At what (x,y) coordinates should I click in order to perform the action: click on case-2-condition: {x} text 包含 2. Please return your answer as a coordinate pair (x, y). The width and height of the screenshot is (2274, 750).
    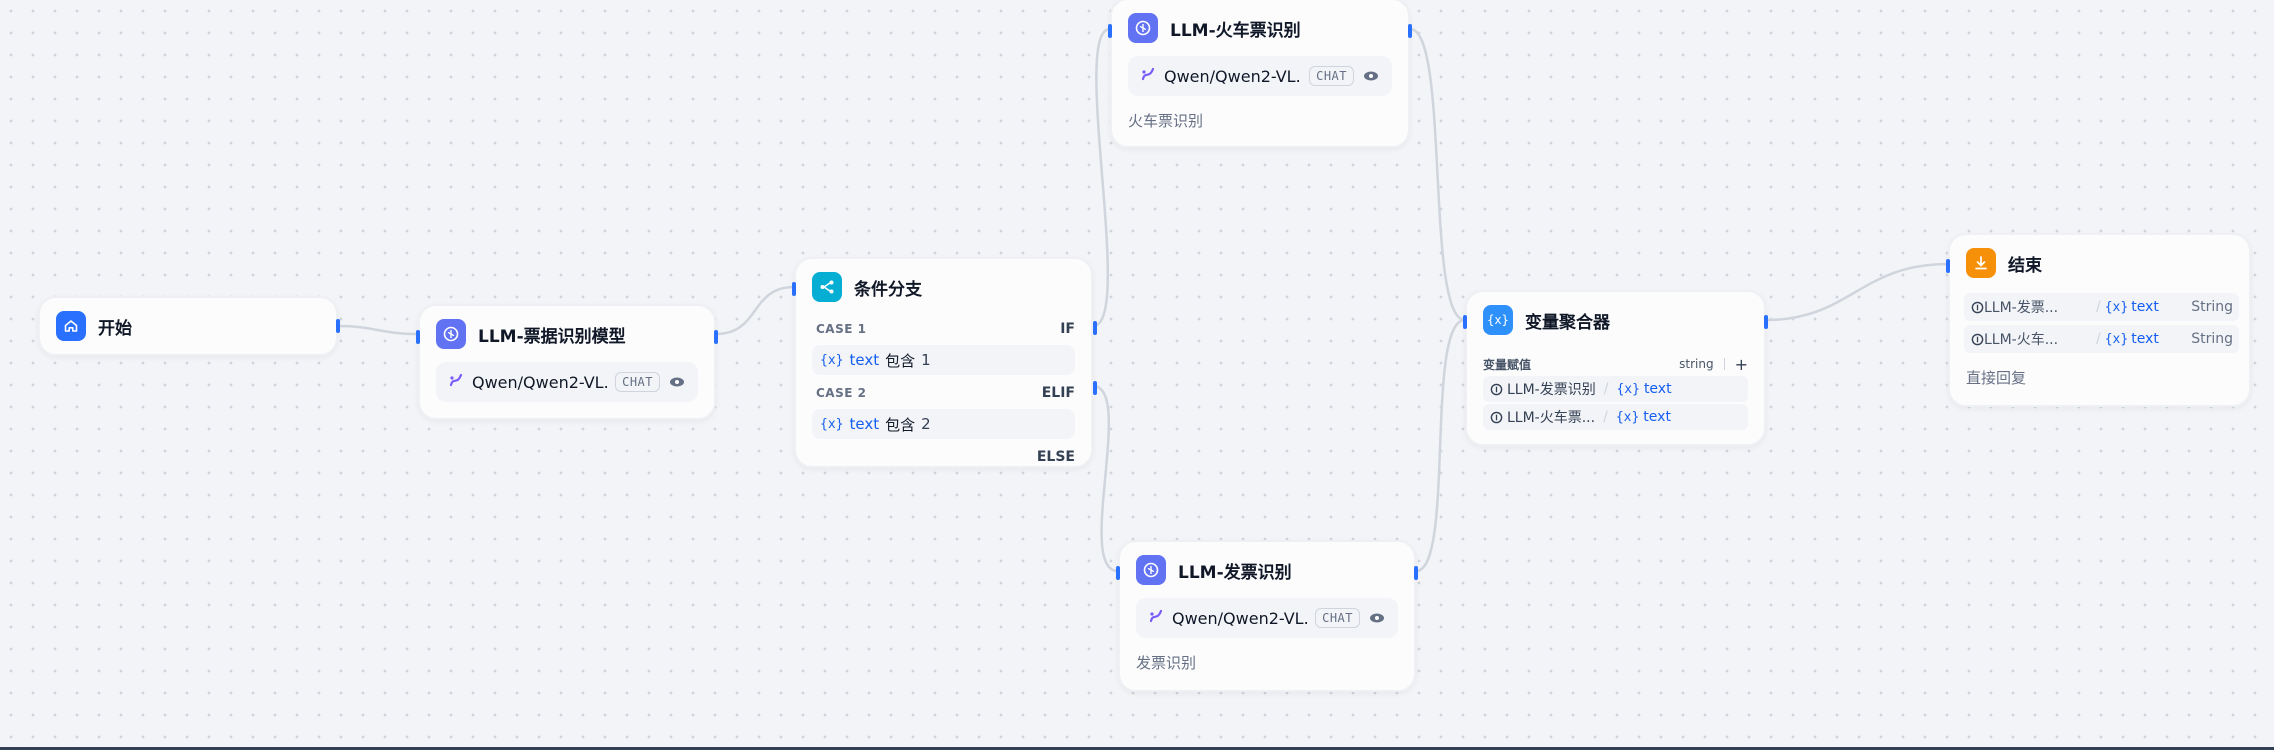
    Looking at the image, I should click on (943, 424).